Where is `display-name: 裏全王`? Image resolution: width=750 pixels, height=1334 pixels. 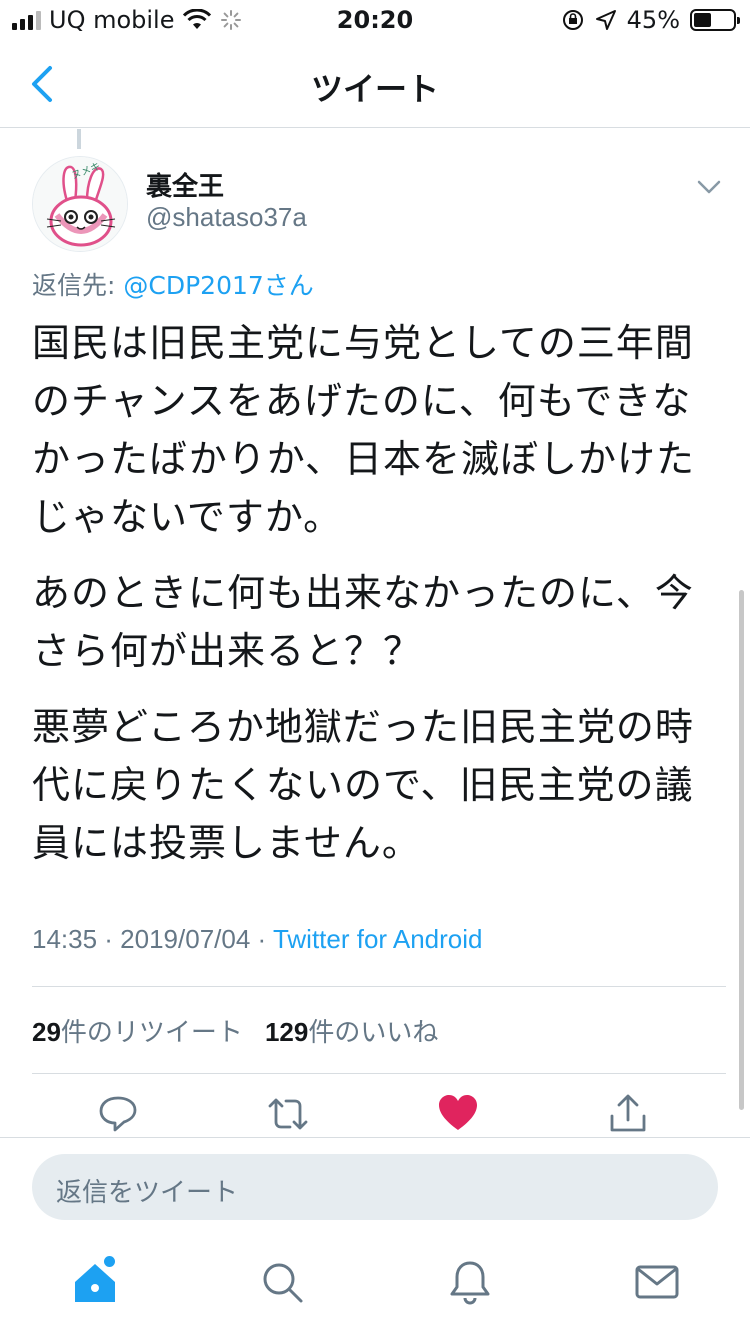
display-name: 裏全王 is located at coordinates (185, 184).